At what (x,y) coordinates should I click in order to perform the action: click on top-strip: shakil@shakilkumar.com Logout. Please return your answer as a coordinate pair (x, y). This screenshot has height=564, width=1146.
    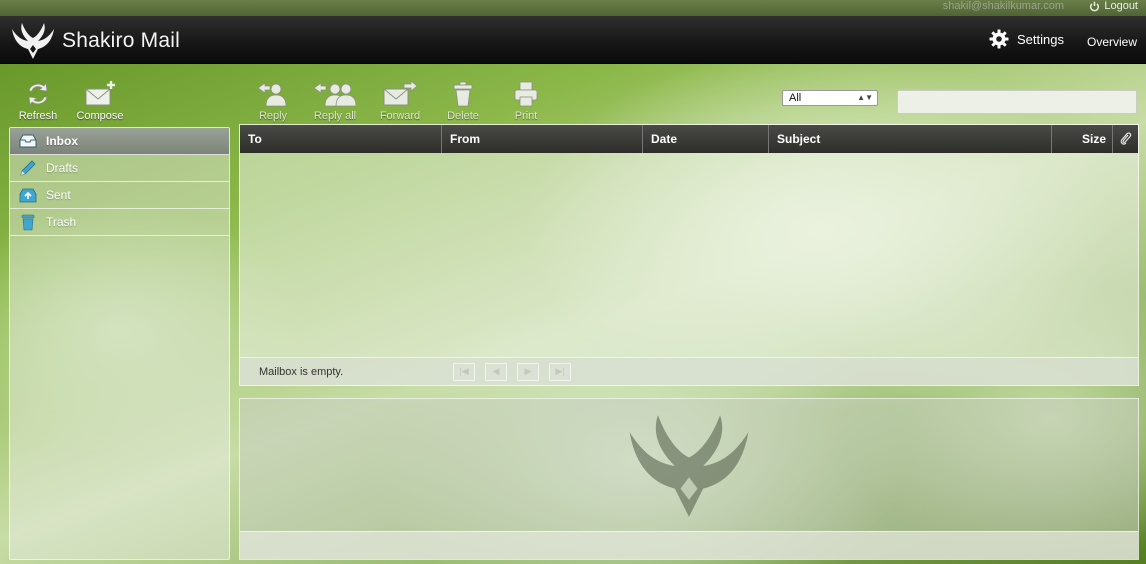
    Looking at the image, I should click on (573, 8).